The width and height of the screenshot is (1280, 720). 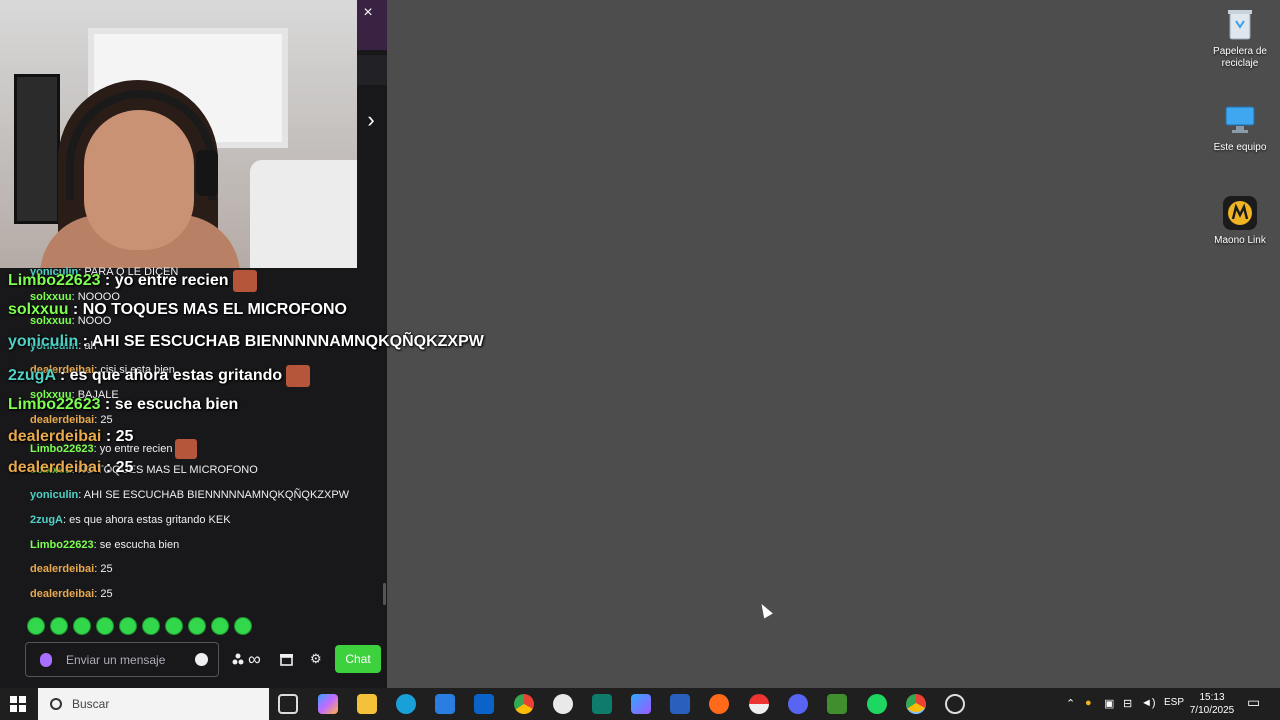 What do you see at coordinates (56, 704) in the screenshot?
I see `search-icon` at bounding box center [56, 704].